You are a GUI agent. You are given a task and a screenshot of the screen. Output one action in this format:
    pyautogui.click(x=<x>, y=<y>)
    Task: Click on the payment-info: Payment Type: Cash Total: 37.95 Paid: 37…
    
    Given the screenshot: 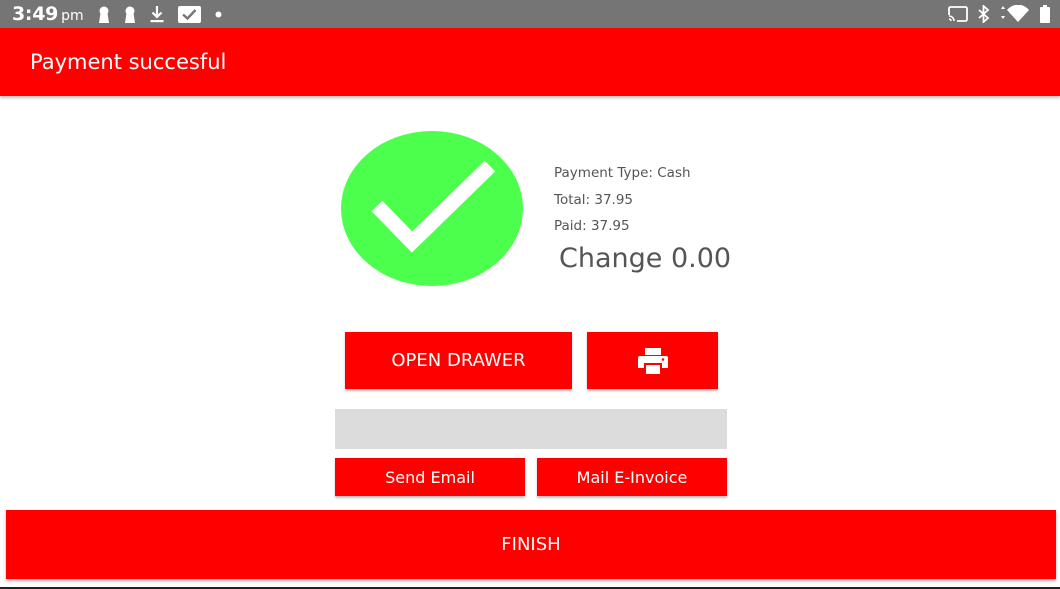 What is the action you would take?
    pyautogui.click(x=622, y=202)
    